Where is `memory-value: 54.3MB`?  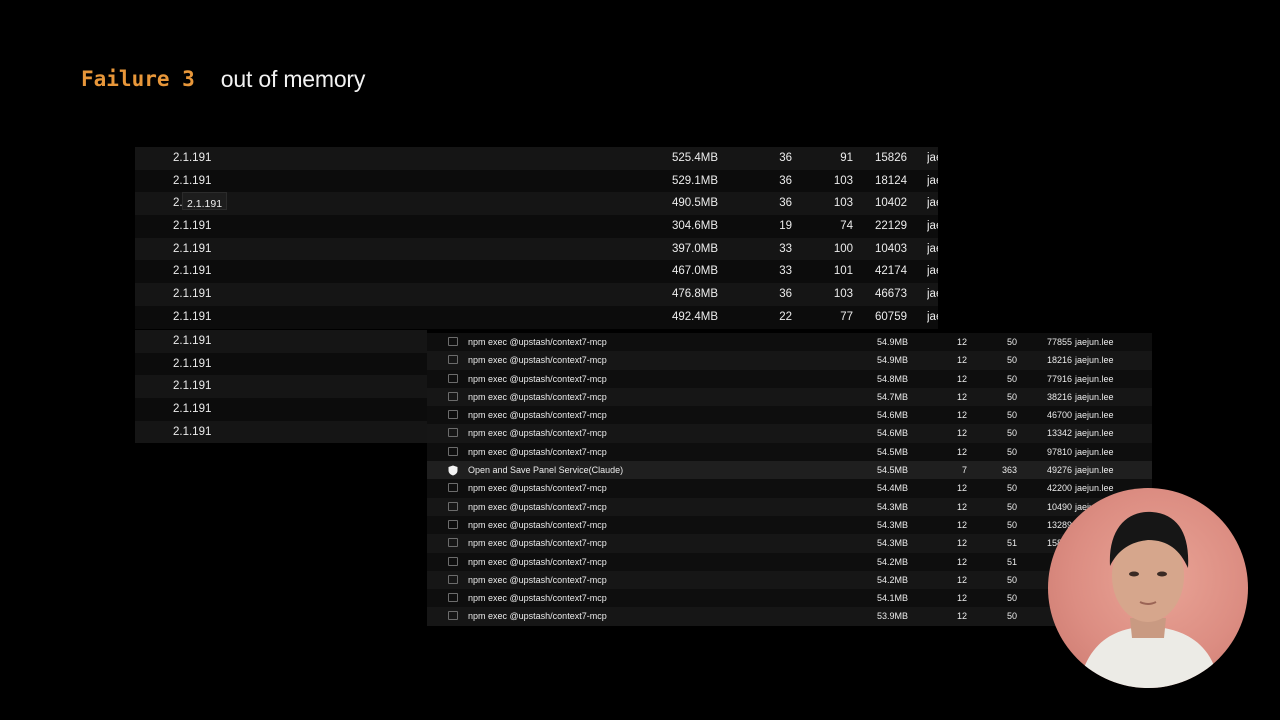 memory-value: 54.3MB is located at coordinates (892, 543).